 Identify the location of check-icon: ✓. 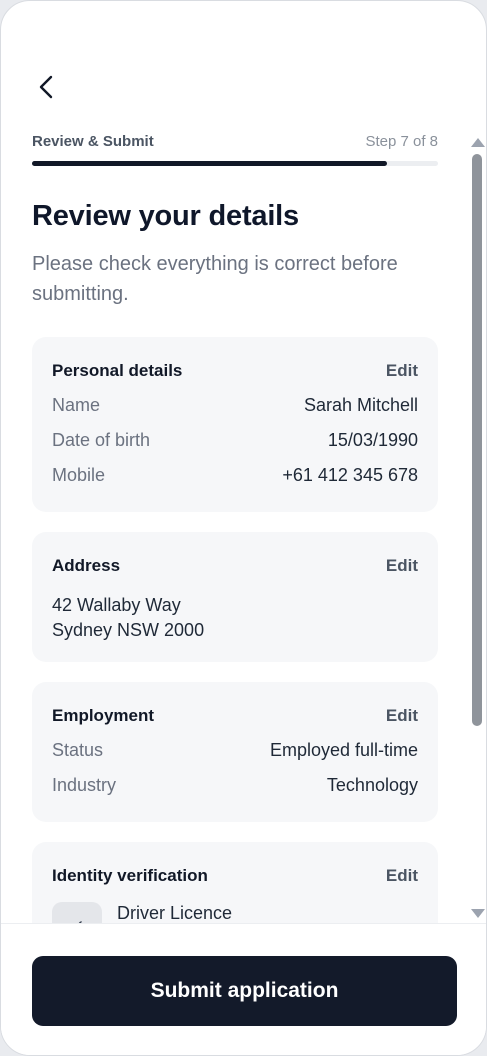
(77, 919).